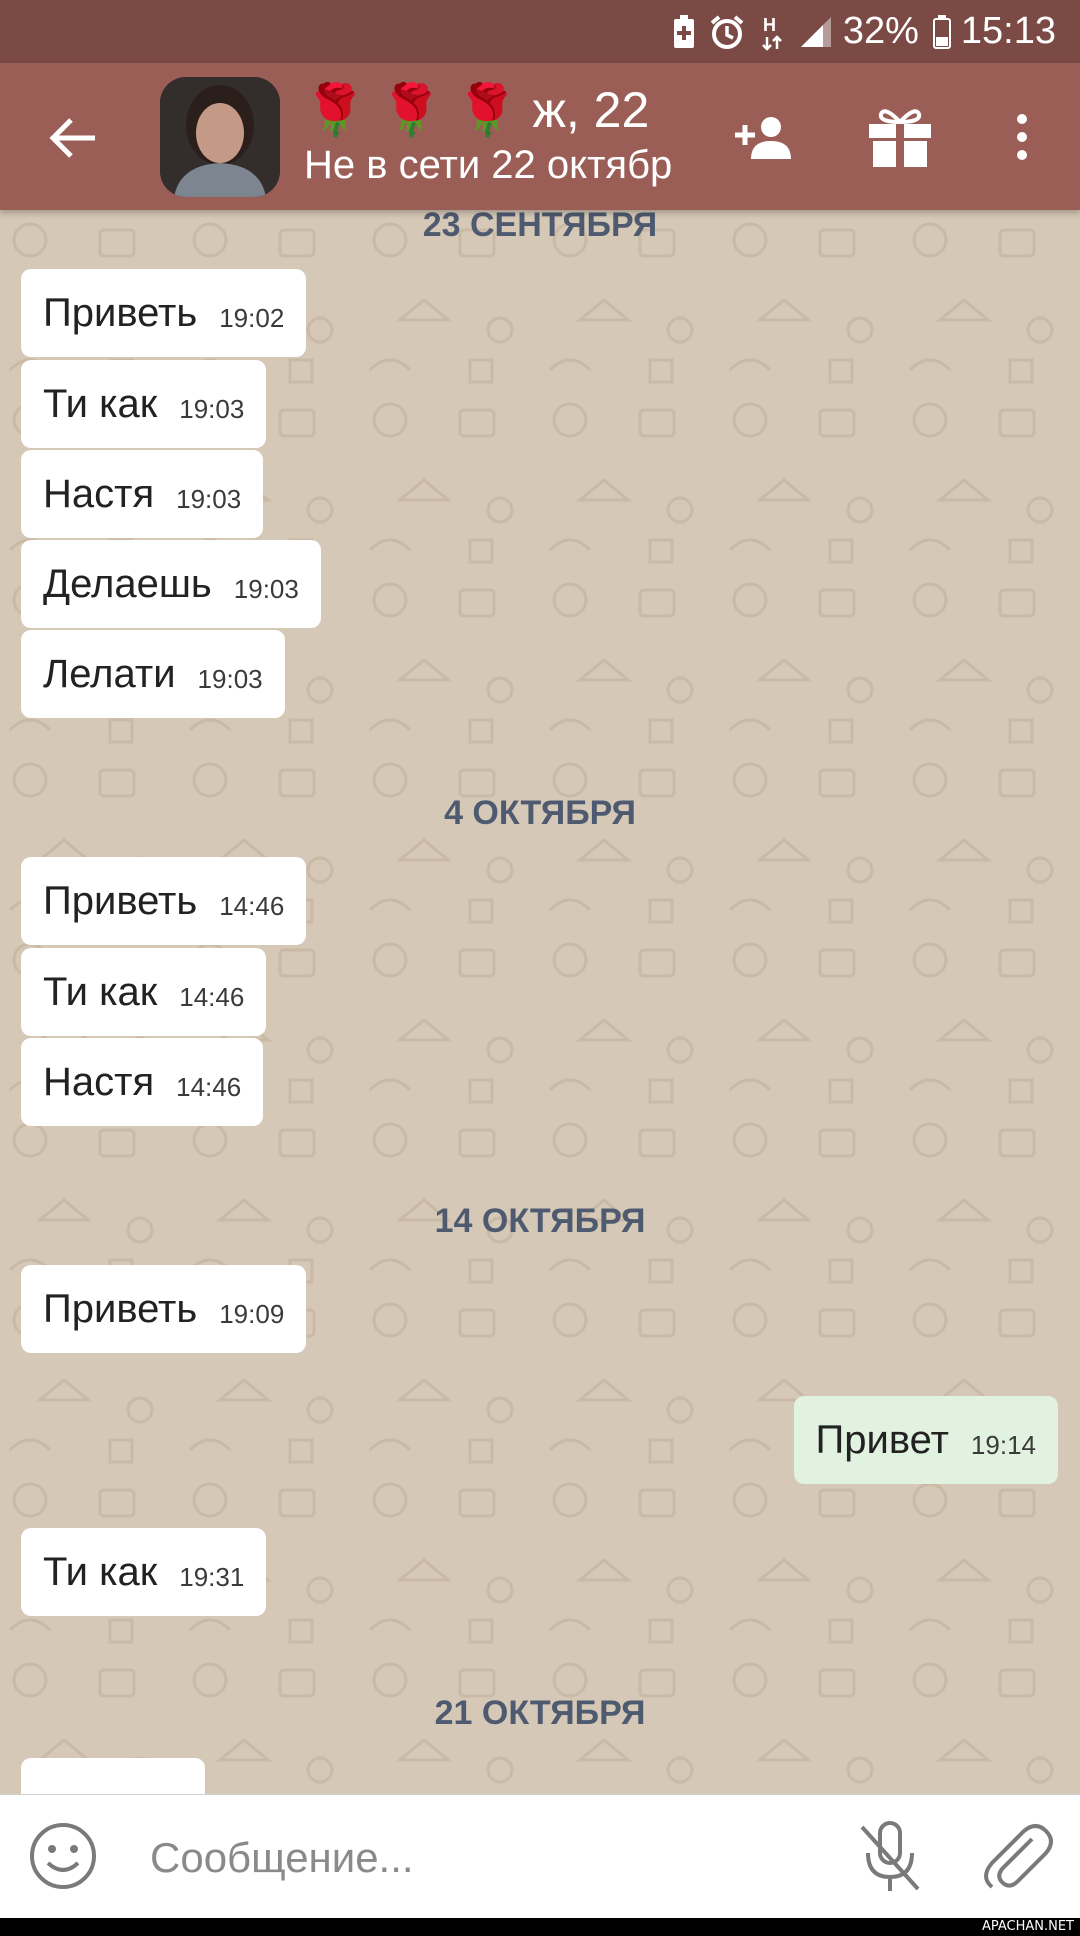  I want to click on date-separator: 14 ОКТЯБРЯ, so click(540, 1221).